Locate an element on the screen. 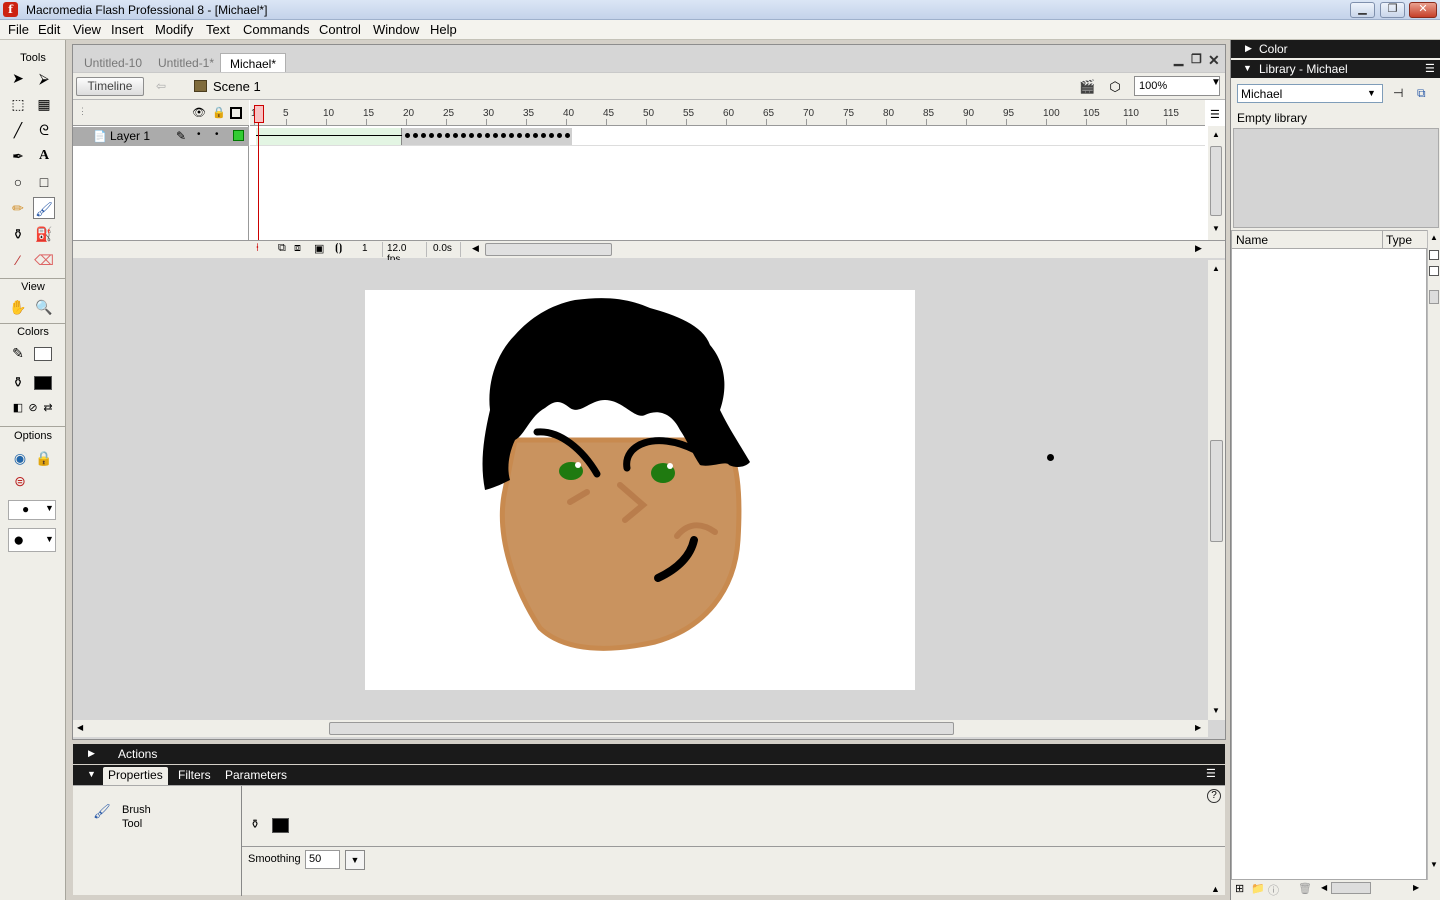 The image size is (1440, 900). timeline-scroll-left-icon: ◀ is located at coordinates (475, 248).